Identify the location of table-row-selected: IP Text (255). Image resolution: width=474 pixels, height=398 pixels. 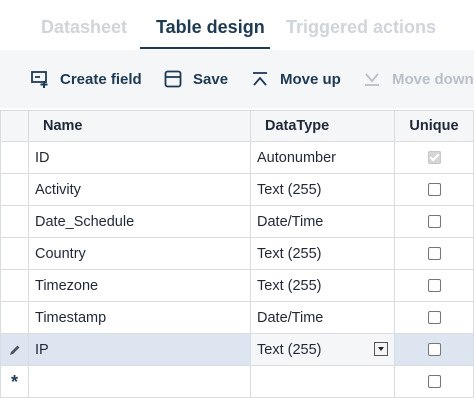
(237, 350).